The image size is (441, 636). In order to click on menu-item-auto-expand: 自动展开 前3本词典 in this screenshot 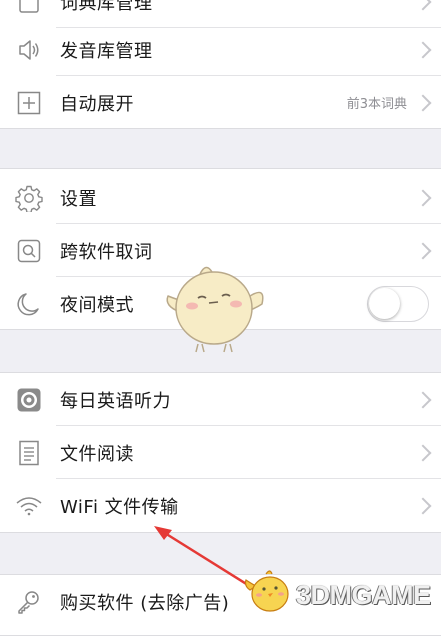, I will do `click(220, 102)`.